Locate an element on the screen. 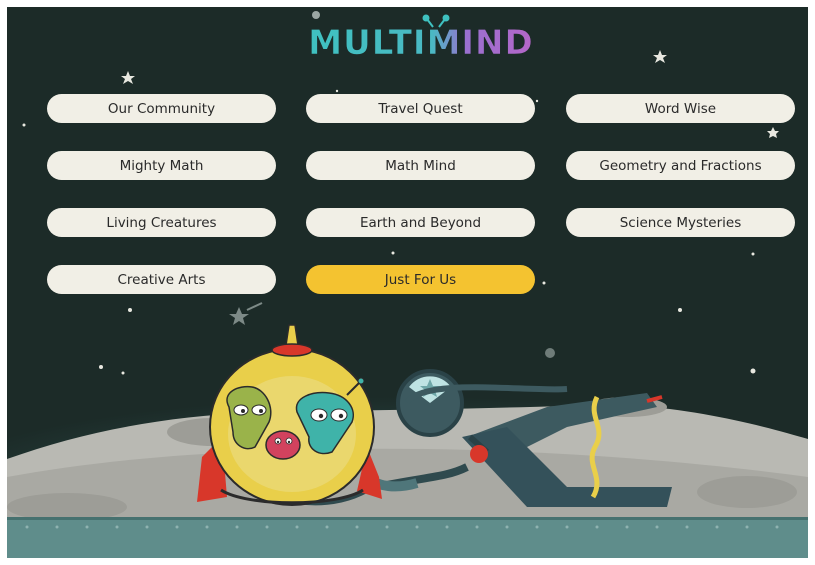 The width and height of the screenshot is (815, 565). menu-item-geometry-and-fractions: Geometry and Fractions is located at coordinates (680, 165).